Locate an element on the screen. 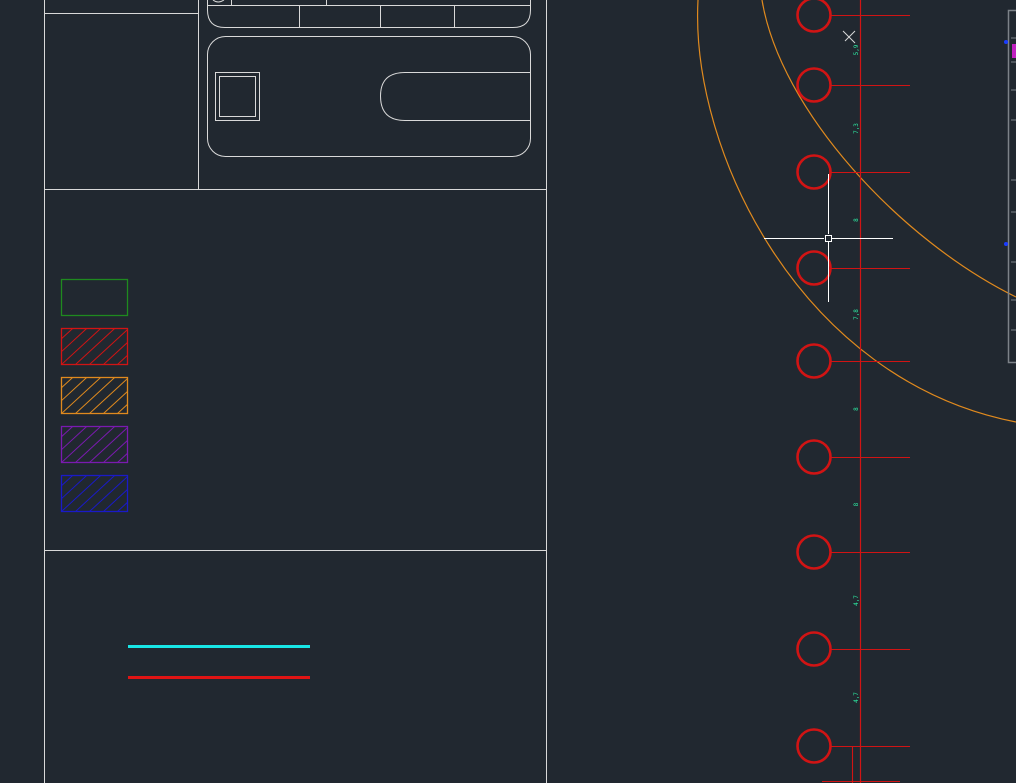 The height and width of the screenshot is (783, 1016). crosshair-cursor-icon is located at coordinates (828, 238).